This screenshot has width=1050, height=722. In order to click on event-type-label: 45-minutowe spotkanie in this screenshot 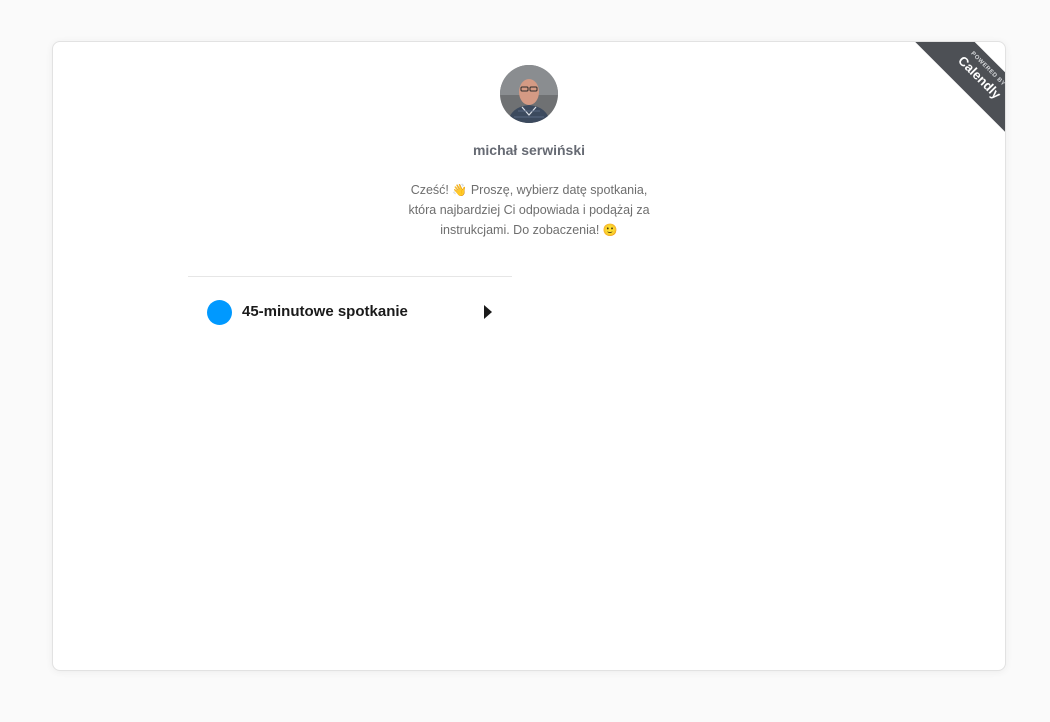, I will do `click(325, 311)`.